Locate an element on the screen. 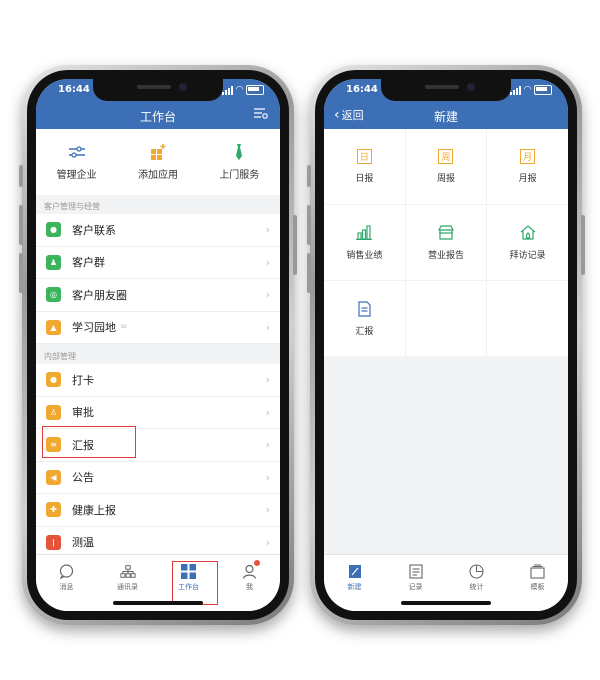 The height and width of the screenshot is (680, 600). add-app-icon is located at coordinates (158, 151).